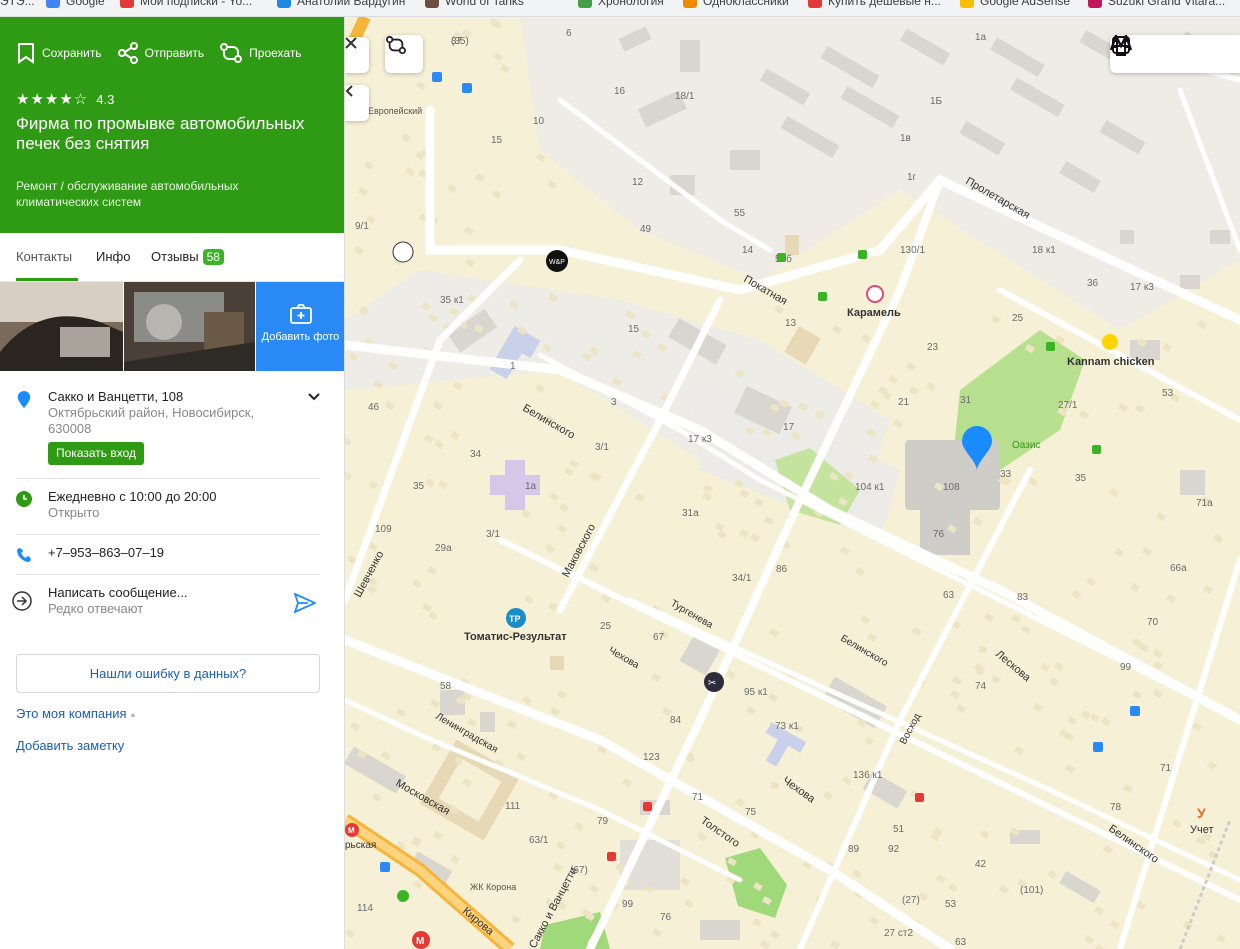  Describe the element at coordinates (168, 507) in the screenshot. I see `hours-row: Ежедневно с 10:00 до 20:00 Открыто` at that location.